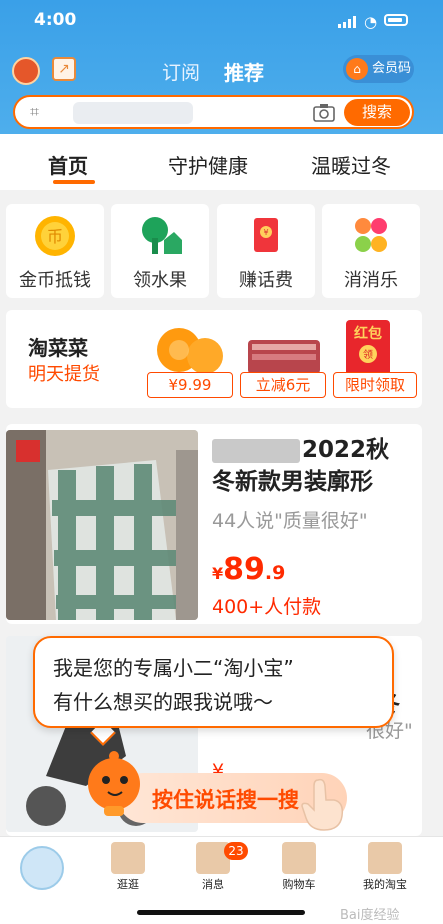 This screenshot has height=924, width=443. I want to click on price-integer: 89, so click(244, 569).